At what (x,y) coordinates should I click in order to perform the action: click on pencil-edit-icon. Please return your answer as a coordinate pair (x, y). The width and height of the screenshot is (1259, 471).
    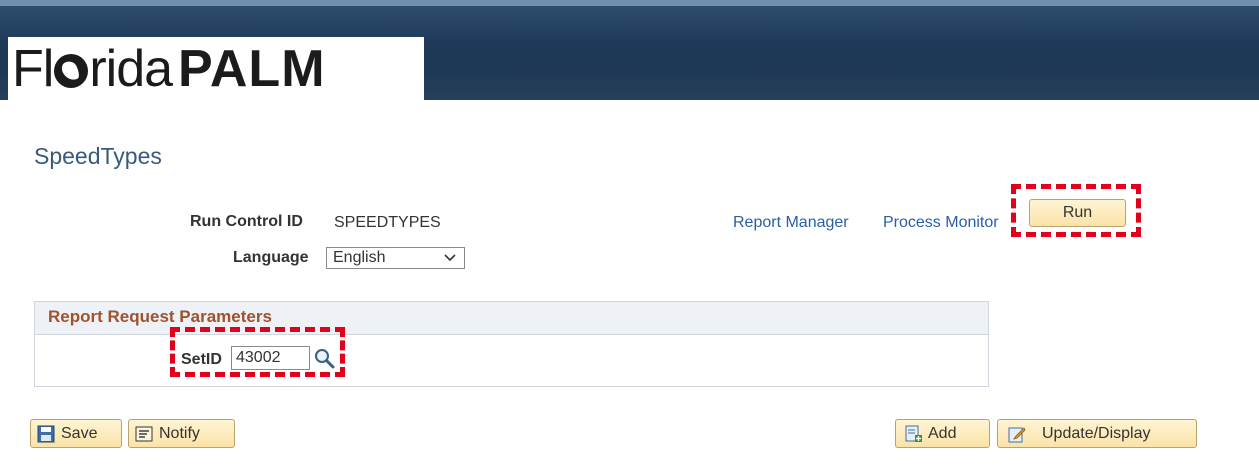
    Looking at the image, I should click on (1017, 434).